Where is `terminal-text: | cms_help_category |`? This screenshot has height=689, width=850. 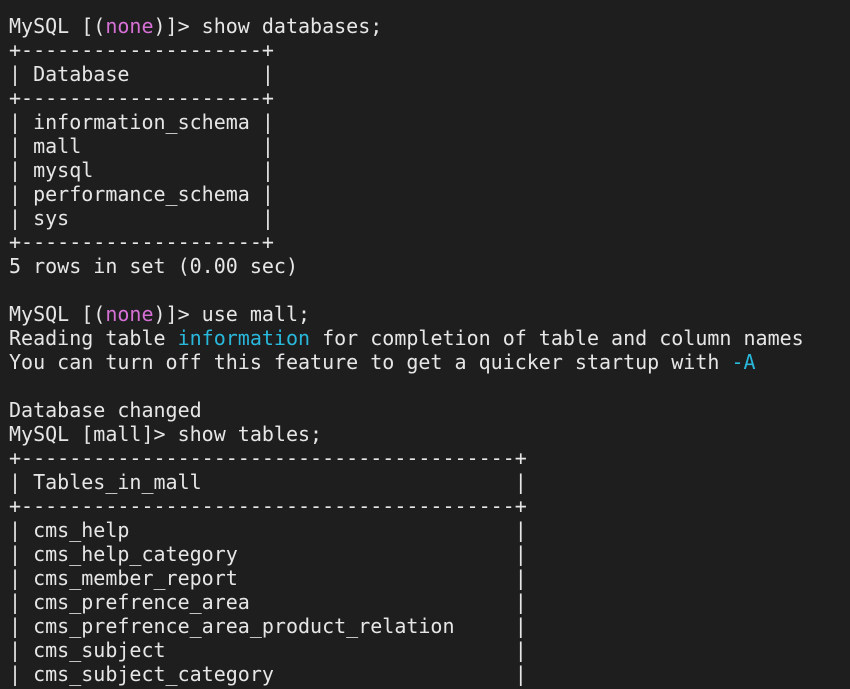
terminal-text: | cms_help_category | is located at coordinates (268, 554).